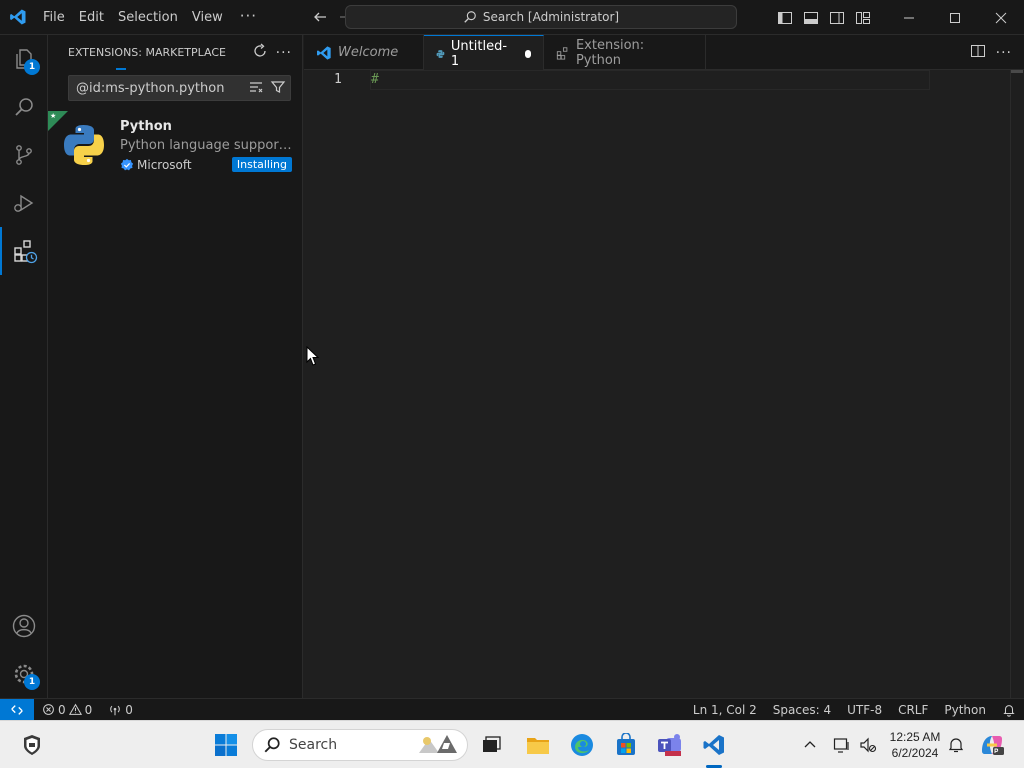  What do you see at coordinates (24, 203) in the screenshot?
I see `run-debug-icon` at bounding box center [24, 203].